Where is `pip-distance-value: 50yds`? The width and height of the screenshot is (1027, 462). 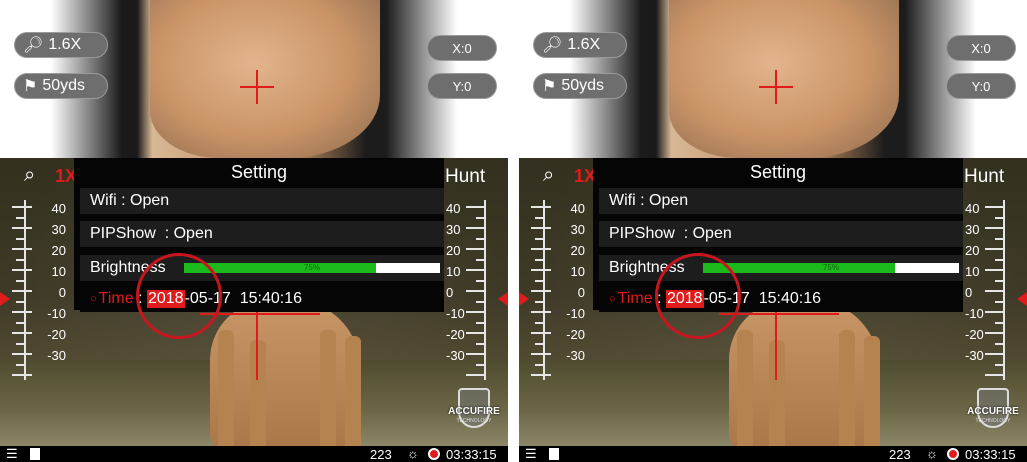
pip-distance-value: 50yds is located at coordinates (64, 85).